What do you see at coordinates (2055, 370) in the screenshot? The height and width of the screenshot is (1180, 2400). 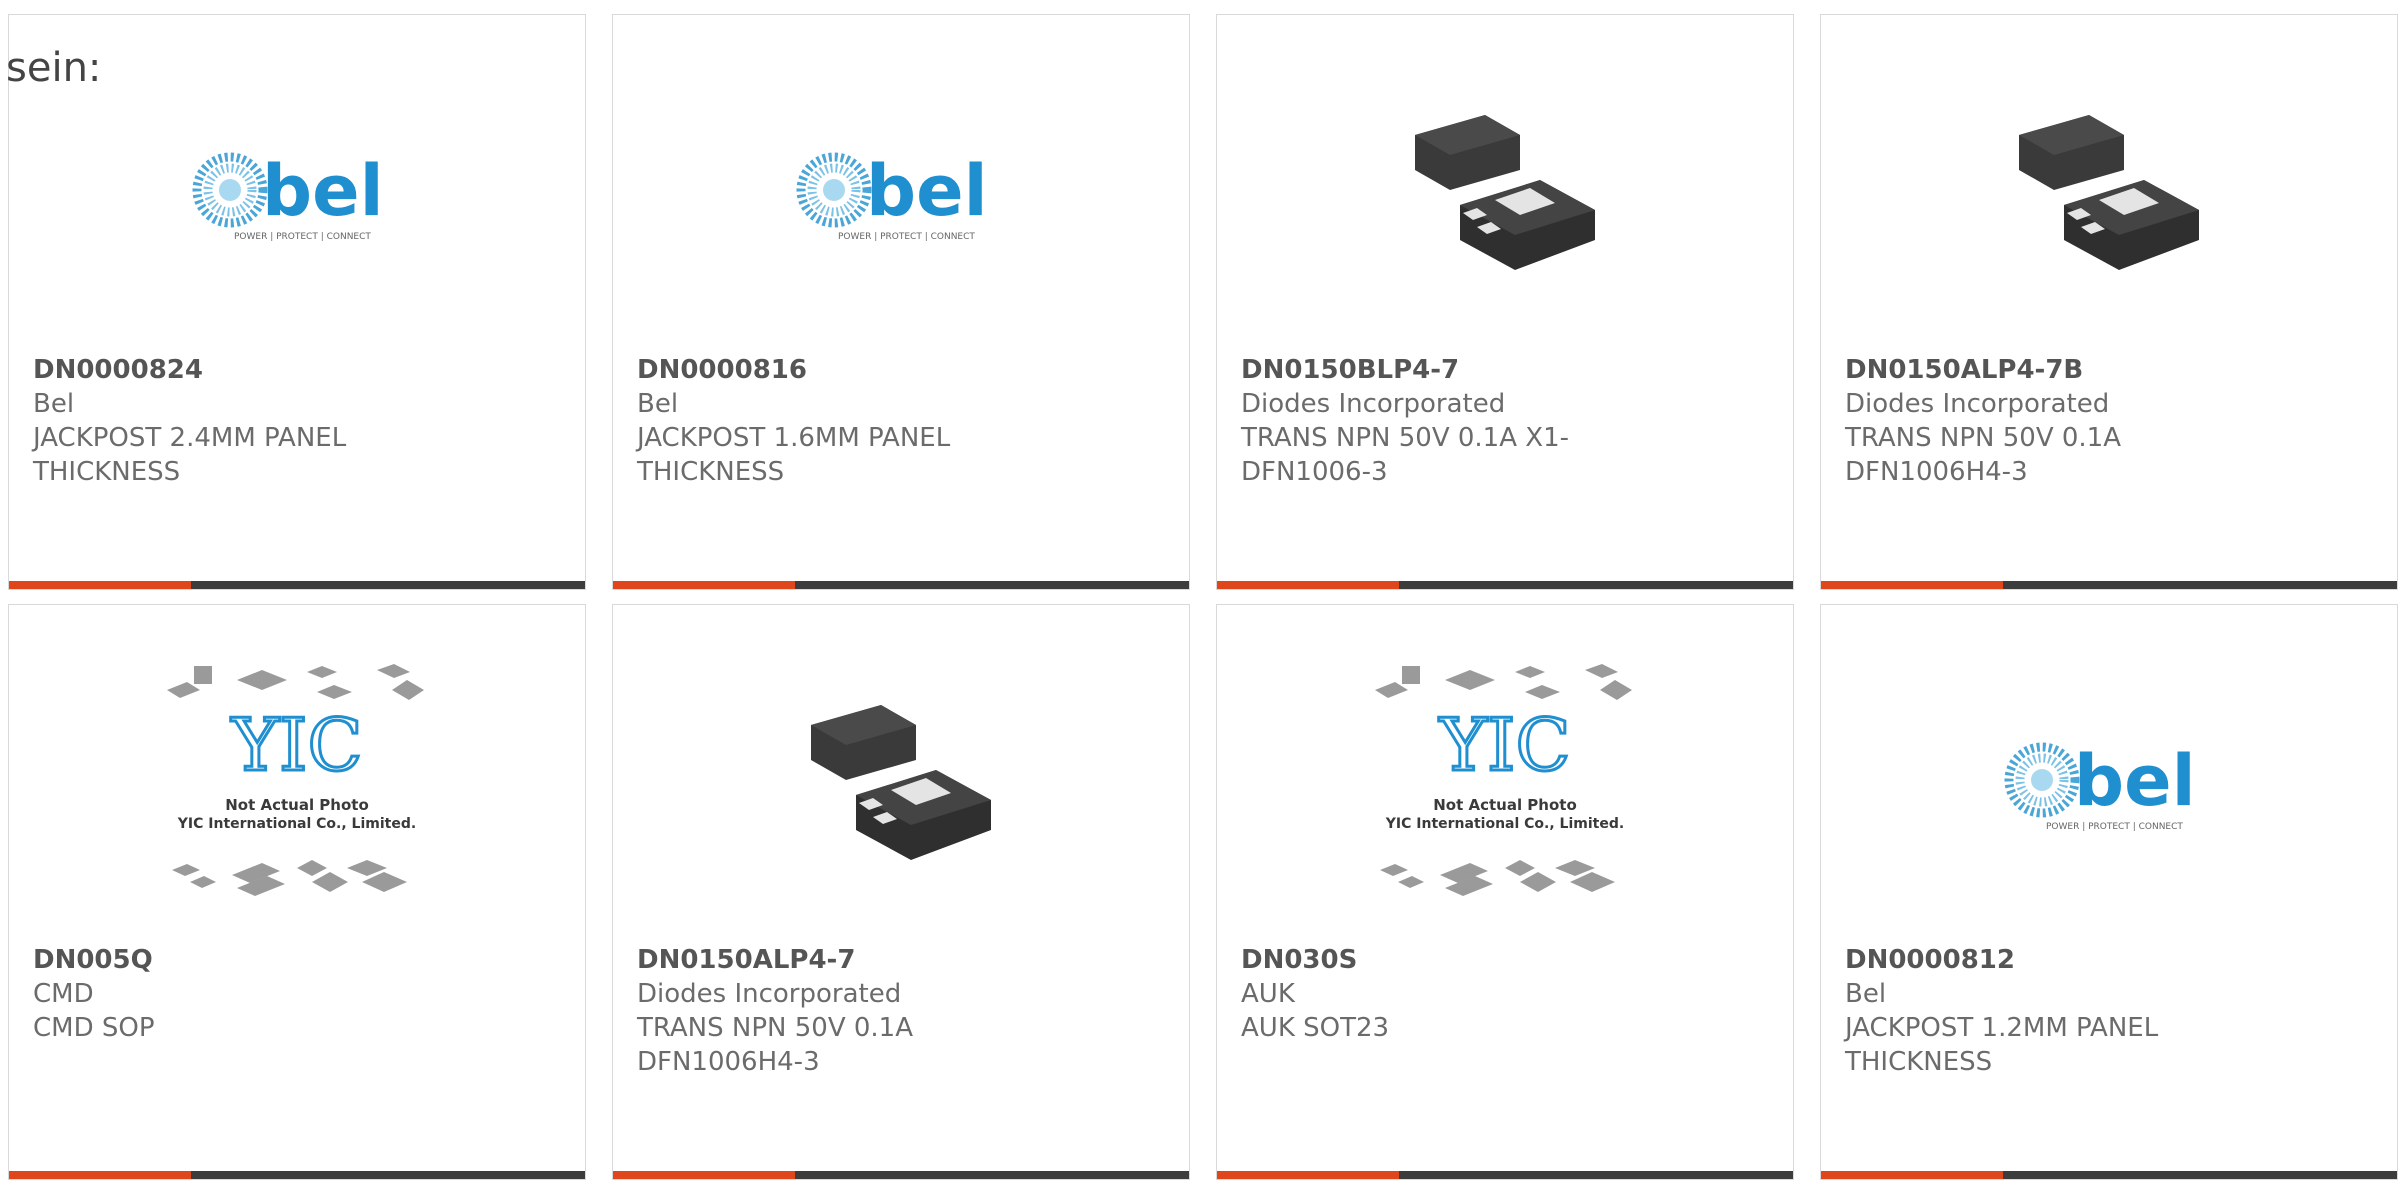 I see `part-number: DN0150ALP4-7B` at bounding box center [2055, 370].